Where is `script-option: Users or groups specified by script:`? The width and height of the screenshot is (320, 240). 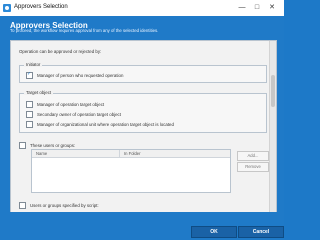
script-option: Users or groups specified by script: is located at coordinates (59, 205).